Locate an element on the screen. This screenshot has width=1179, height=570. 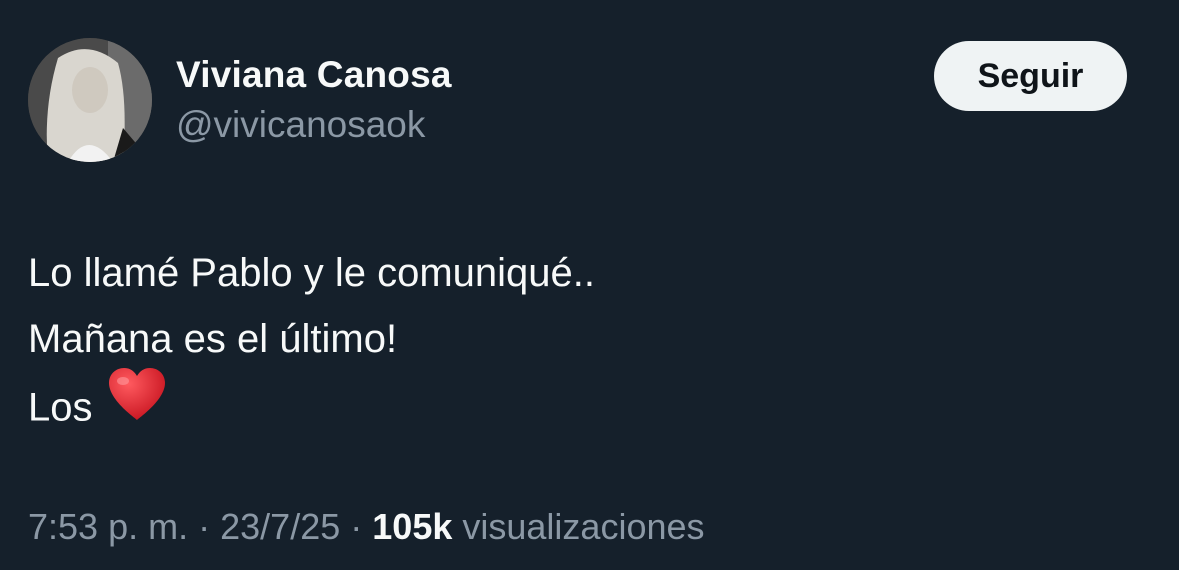
profile-photo-icon is located at coordinates (90, 100).